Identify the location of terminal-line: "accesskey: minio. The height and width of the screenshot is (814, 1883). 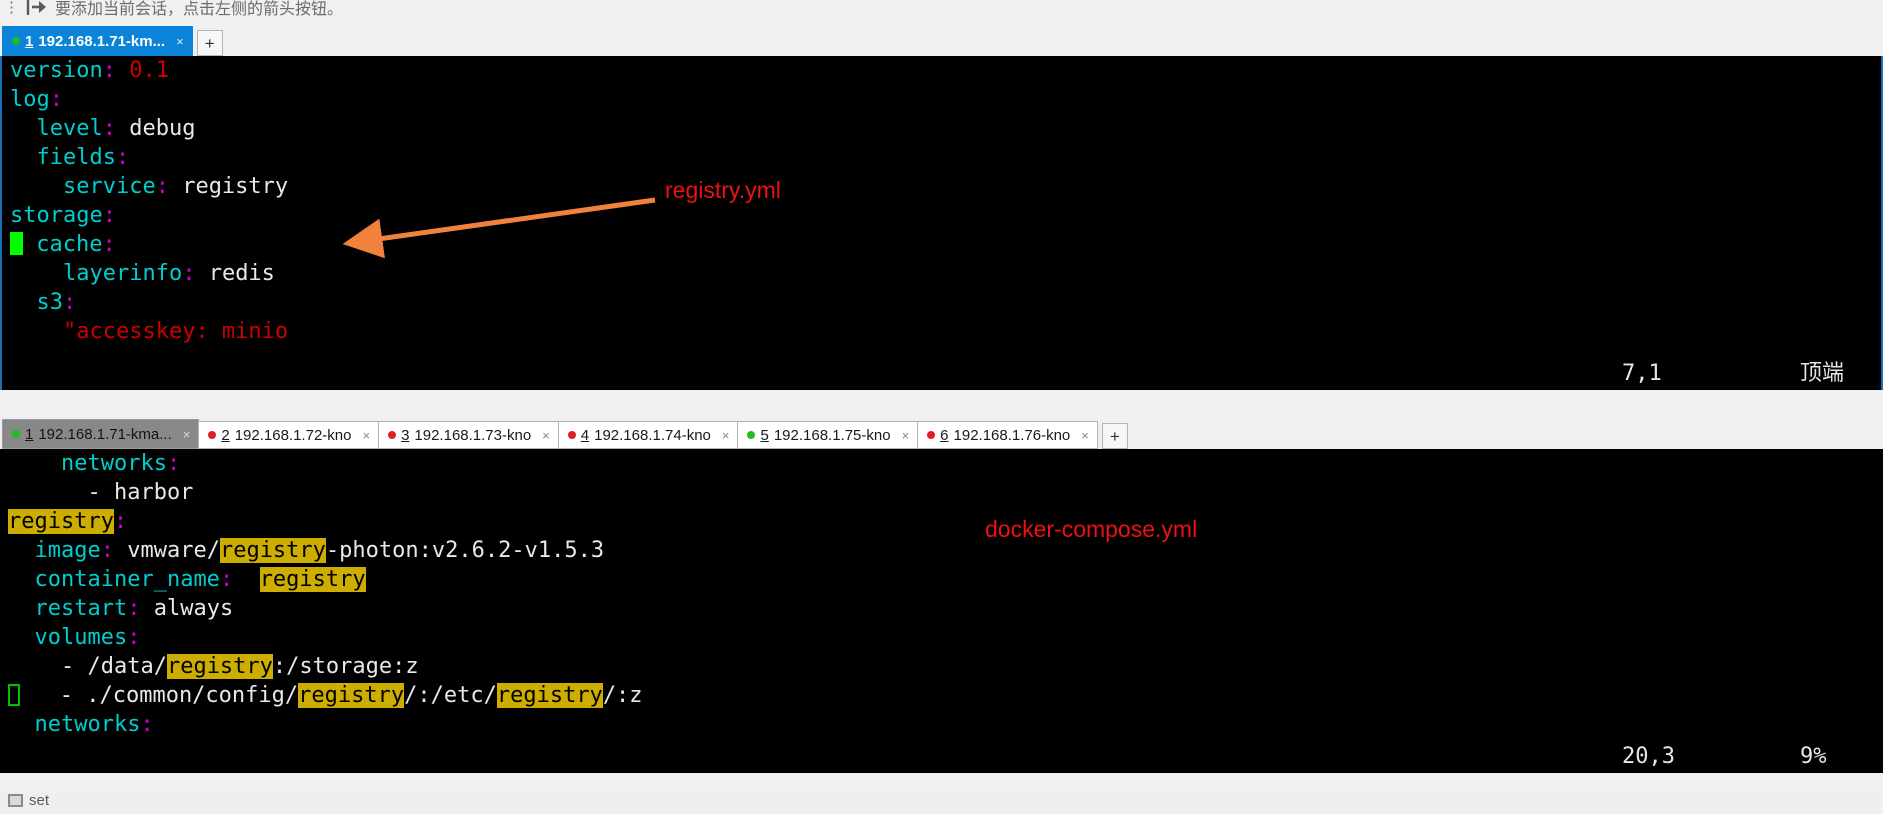
(941, 331).